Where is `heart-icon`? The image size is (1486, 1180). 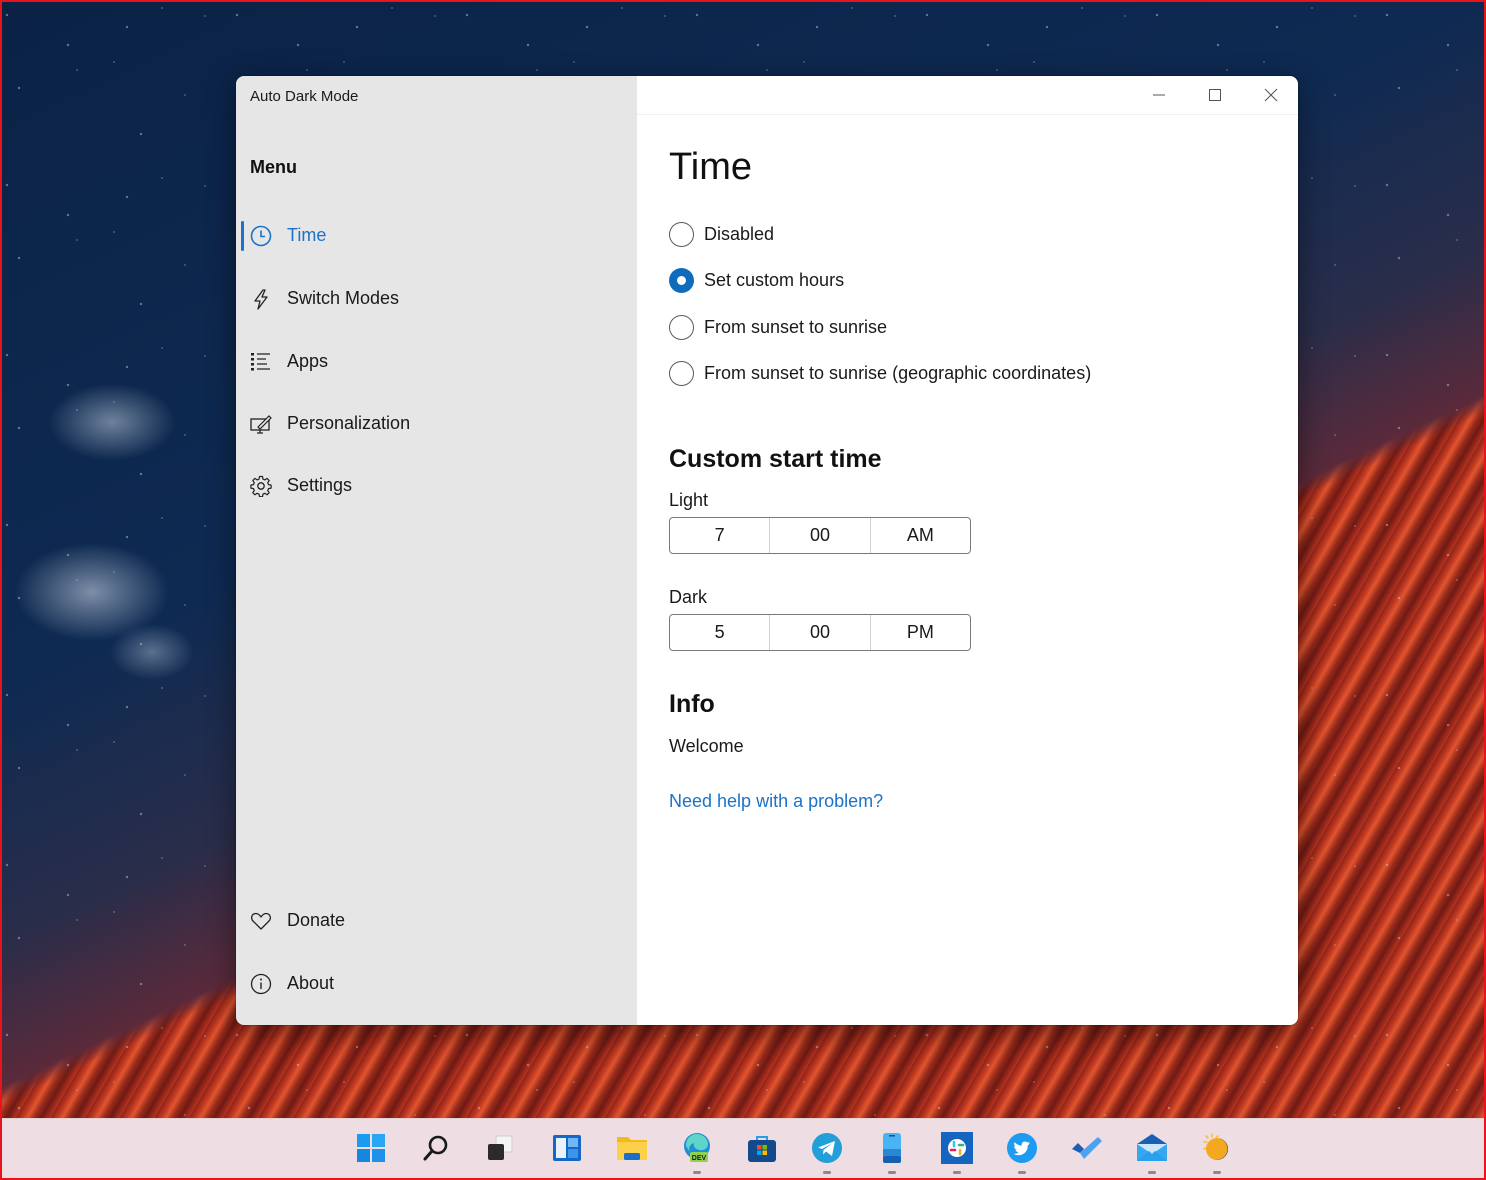 heart-icon is located at coordinates (261, 921).